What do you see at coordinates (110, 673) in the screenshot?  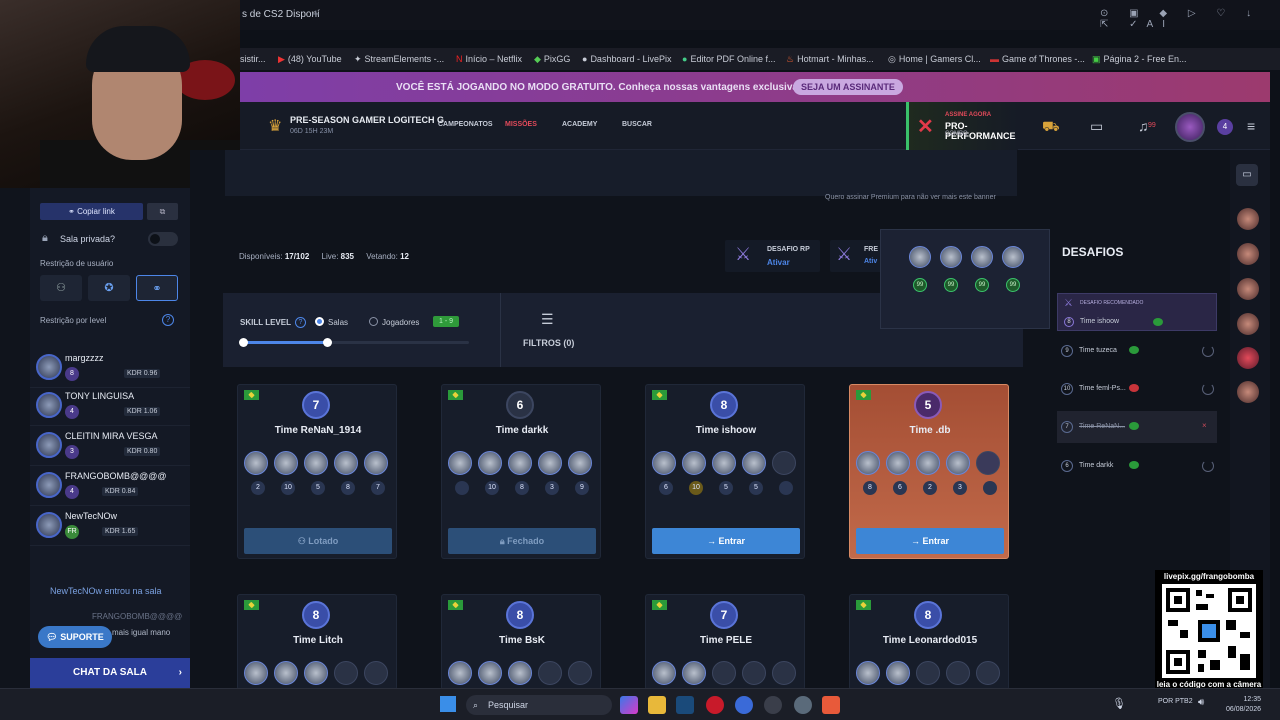 I see `room-chat-button: CHAT DA SALA ›` at bounding box center [110, 673].